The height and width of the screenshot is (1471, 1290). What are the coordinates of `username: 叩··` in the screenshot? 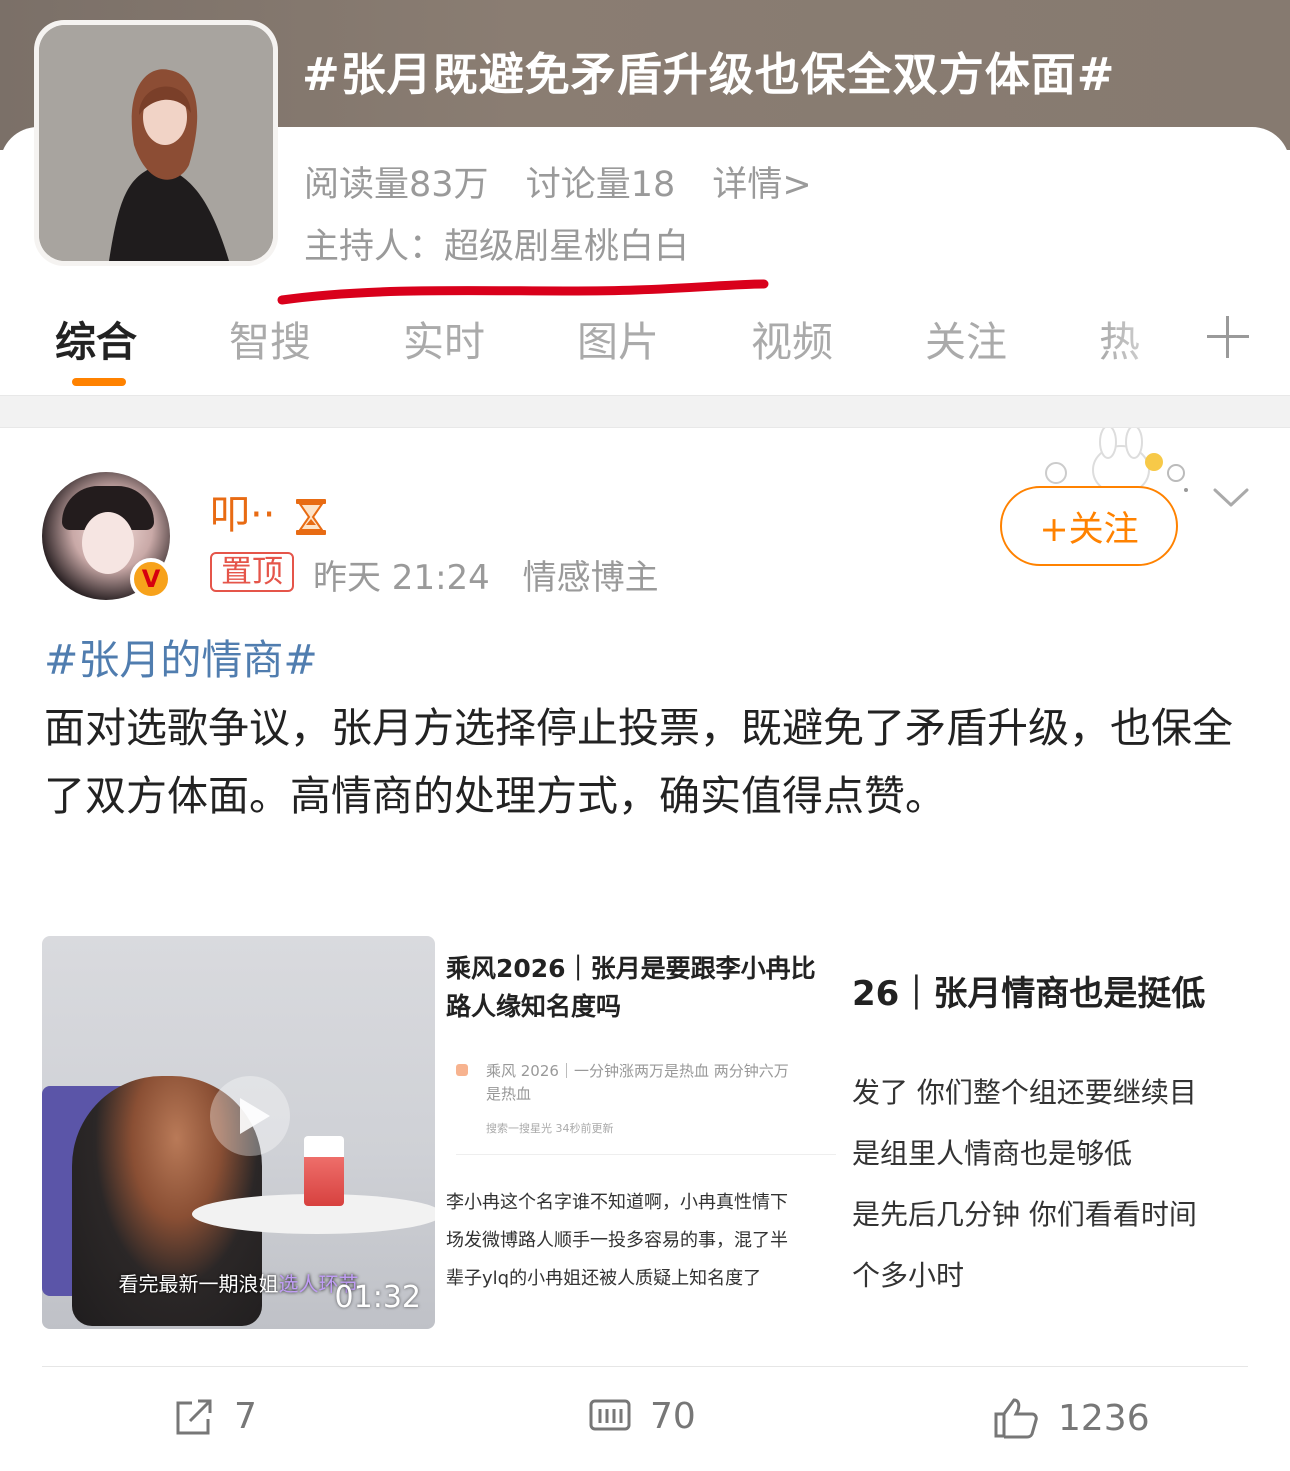 It's located at (269, 511).